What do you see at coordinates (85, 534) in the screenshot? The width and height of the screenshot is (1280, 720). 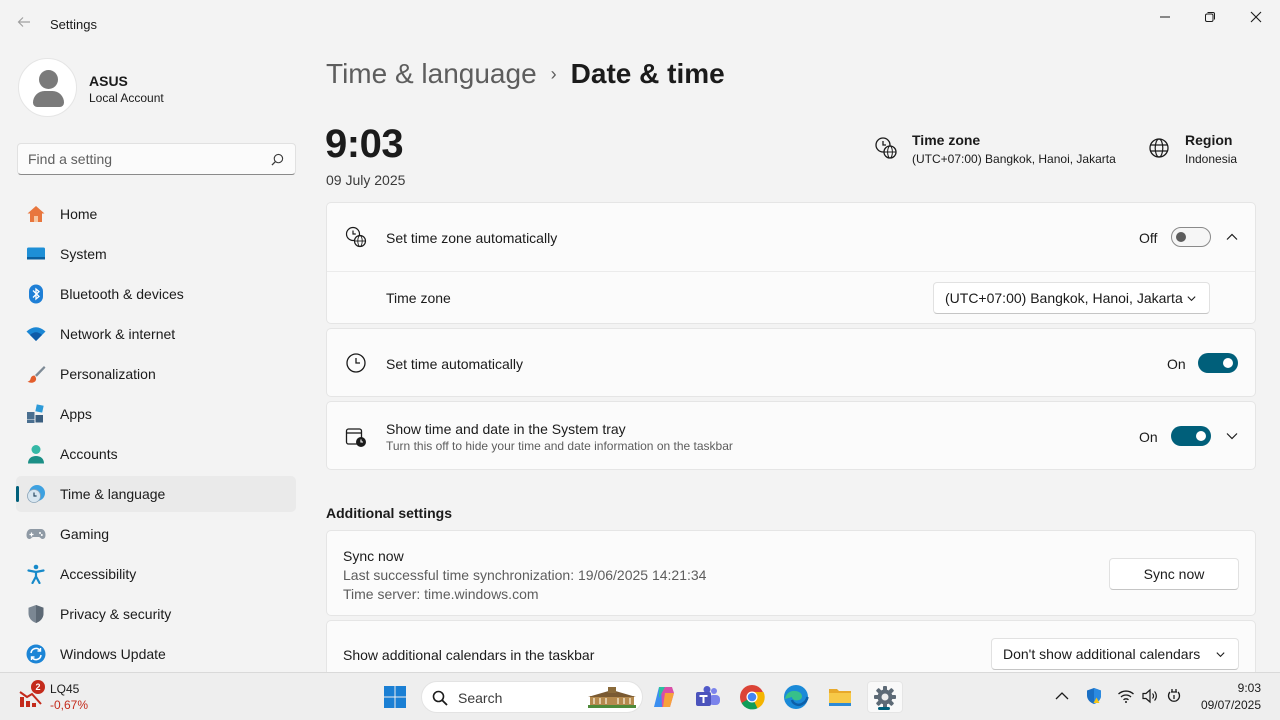 I see `sidebar-item-label: Gaming` at bounding box center [85, 534].